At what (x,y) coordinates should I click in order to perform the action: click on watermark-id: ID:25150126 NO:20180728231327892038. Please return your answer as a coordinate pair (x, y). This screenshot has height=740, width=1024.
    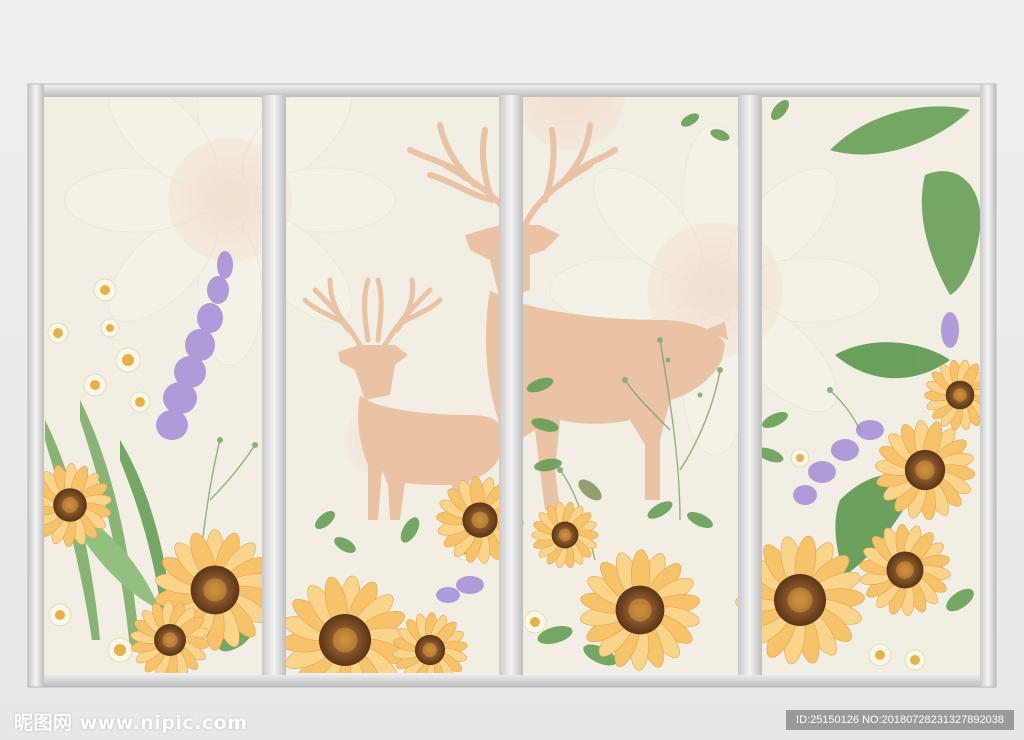
    Looking at the image, I should click on (900, 720).